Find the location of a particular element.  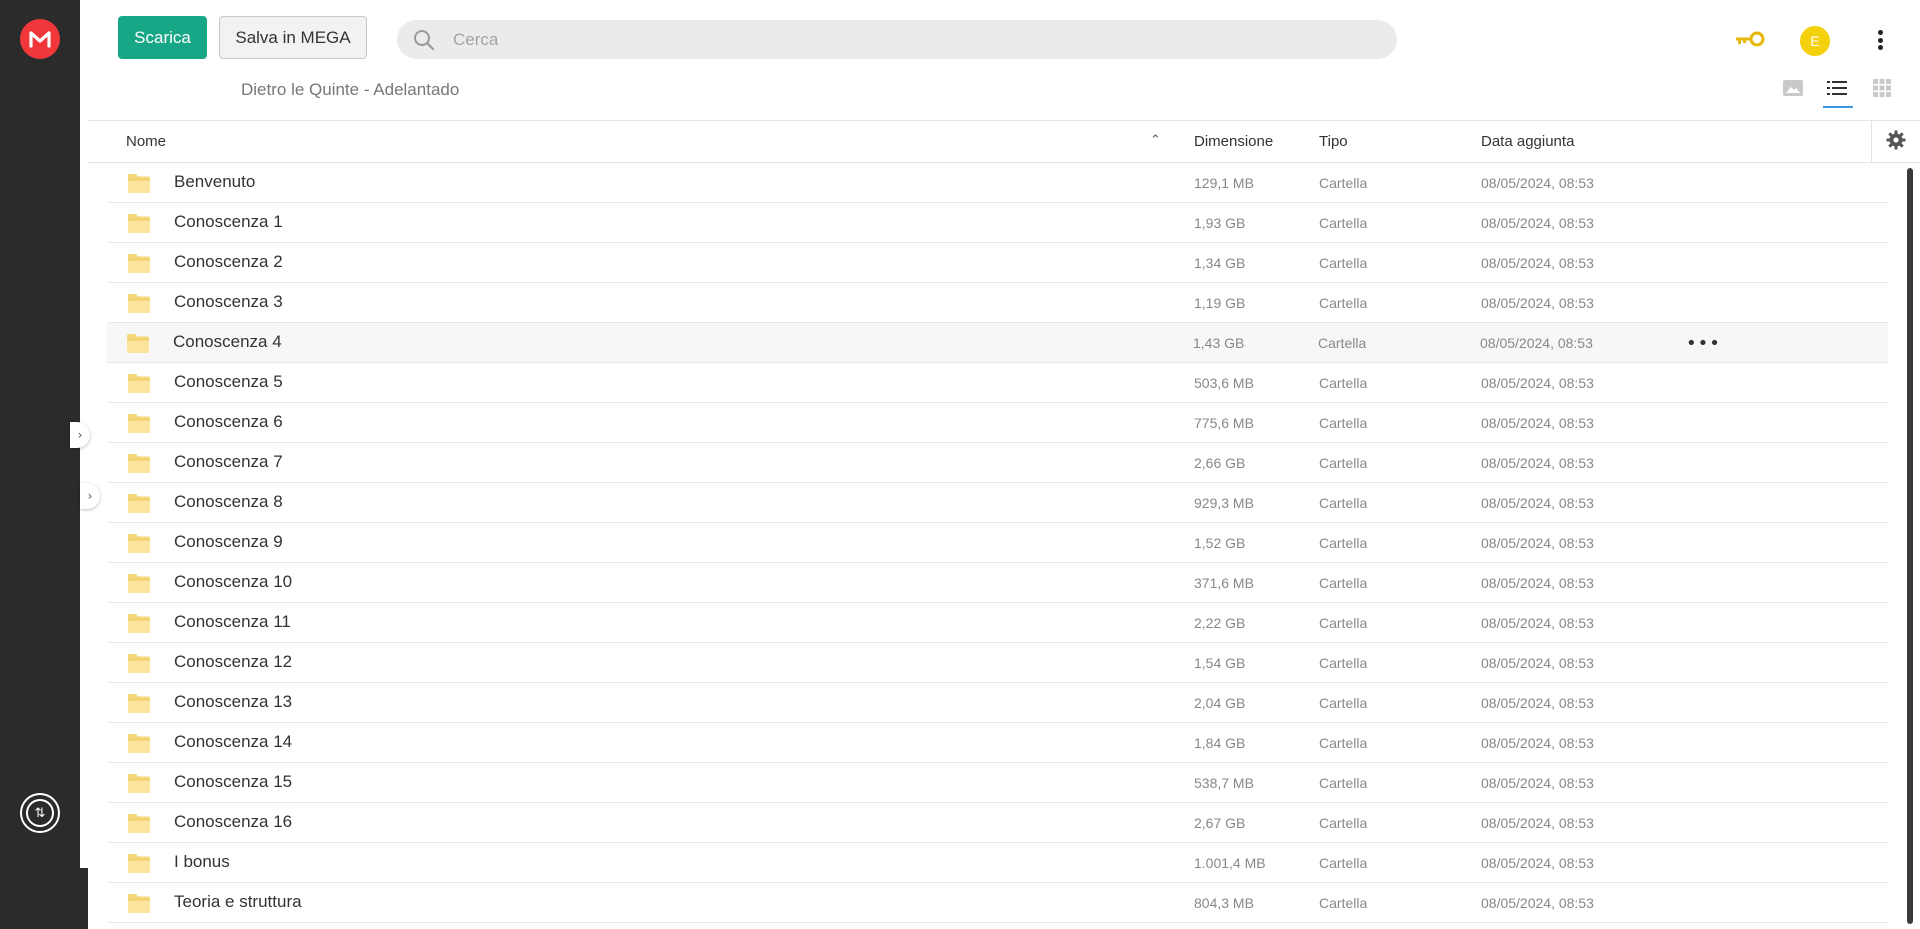

column-settings-button is located at coordinates (1895, 142).